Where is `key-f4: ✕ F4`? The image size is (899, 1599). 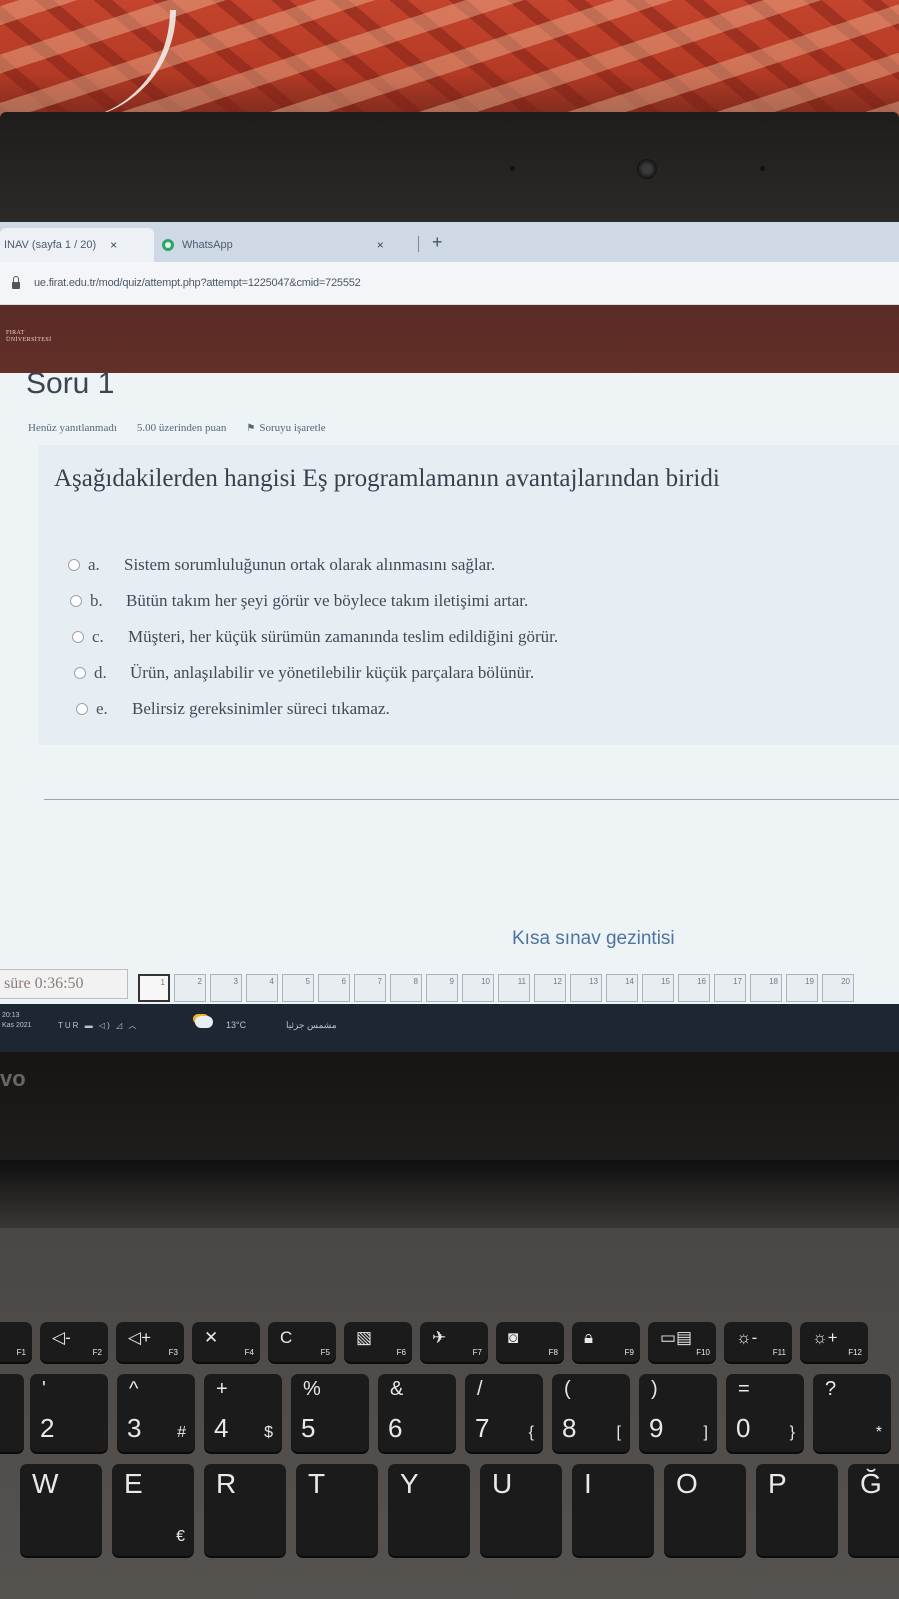
key-f4: ✕ F4 is located at coordinates (226, 1342).